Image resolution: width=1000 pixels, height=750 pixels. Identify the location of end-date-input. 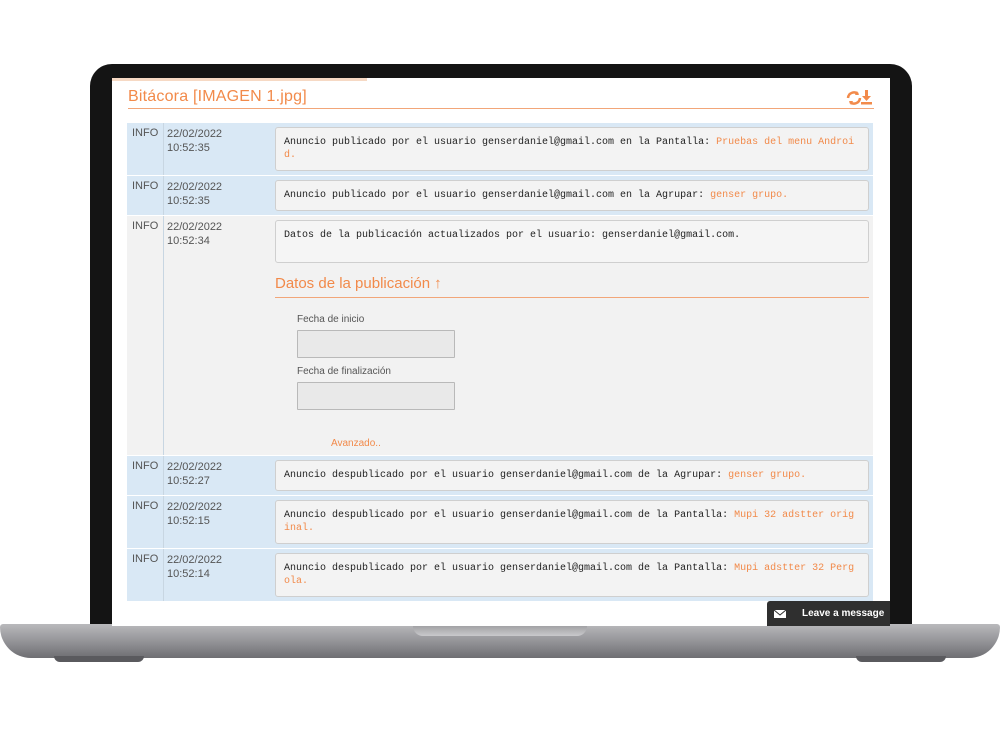
(376, 396).